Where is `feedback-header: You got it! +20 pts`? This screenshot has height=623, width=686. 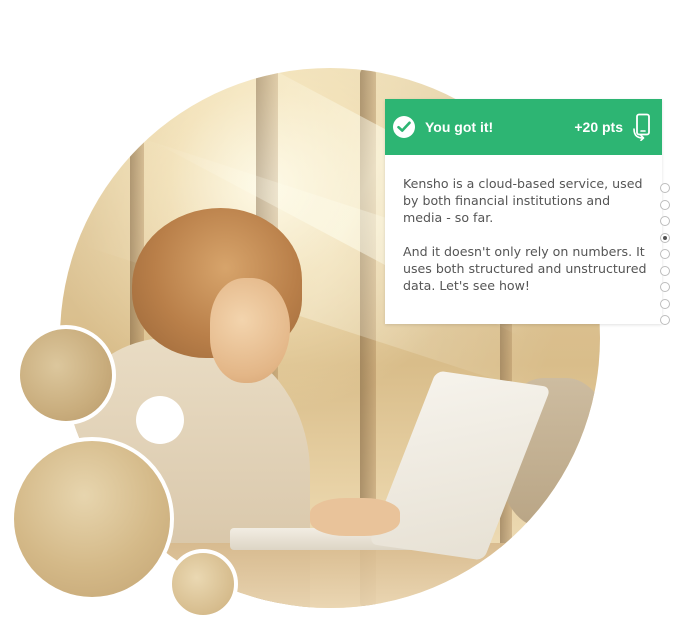 feedback-header: You got it! +20 pts is located at coordinates (523, 127).